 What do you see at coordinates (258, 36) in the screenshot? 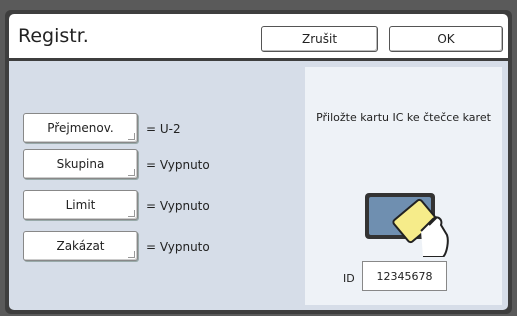
I see `header-bar: Registr. Zrušit OK` at bounding box center [258, 36].